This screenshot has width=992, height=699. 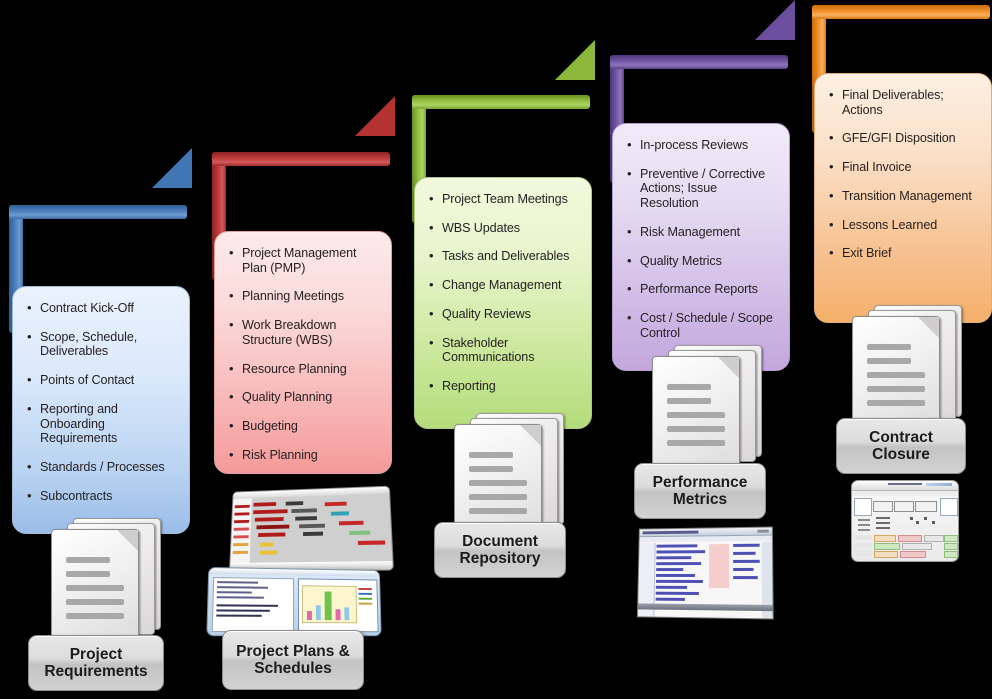 What do you see at coordinates (702, 289) in the screenshot?
I see `list-item: Performance Reports` at bounding box center [702, 289].